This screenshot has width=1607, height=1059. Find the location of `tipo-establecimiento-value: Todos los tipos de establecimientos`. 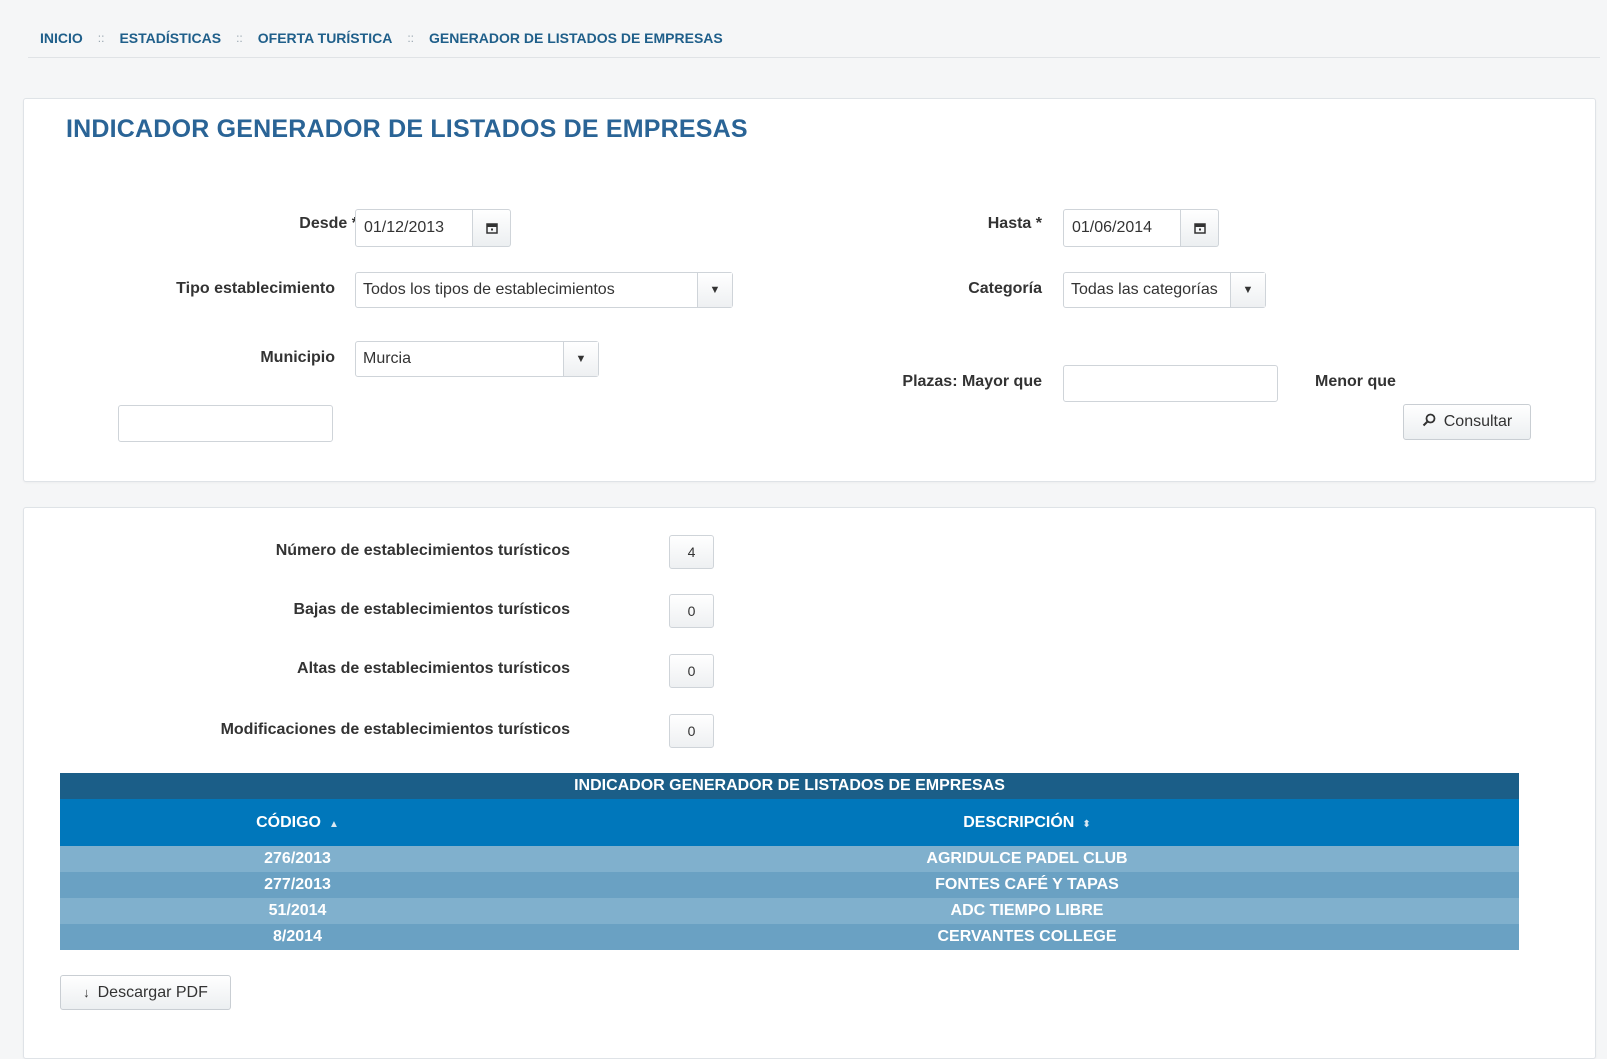

tipo-establecimiento-value: Todos los tipos de establecimientos is located at coordinates (489, 289).